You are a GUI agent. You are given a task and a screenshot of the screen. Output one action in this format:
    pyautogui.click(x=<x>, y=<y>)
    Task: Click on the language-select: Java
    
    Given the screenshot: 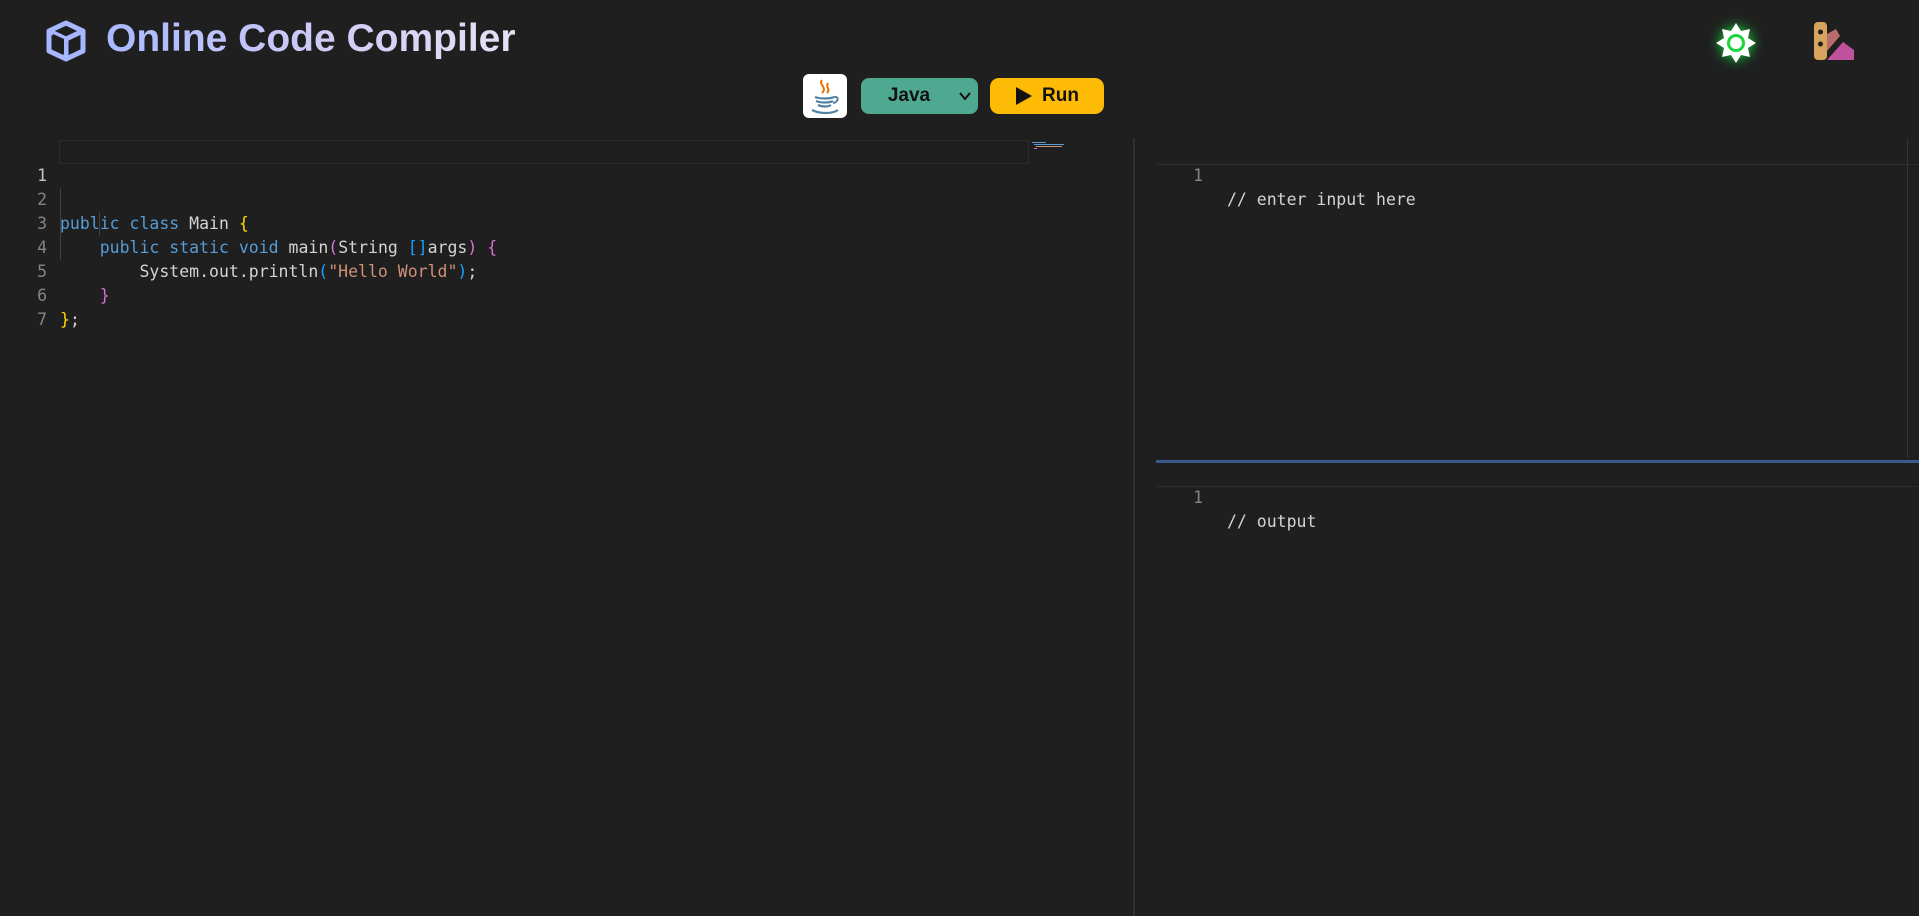 What is the action you would take?
    pyautogui.click(x=919, y=96)
    